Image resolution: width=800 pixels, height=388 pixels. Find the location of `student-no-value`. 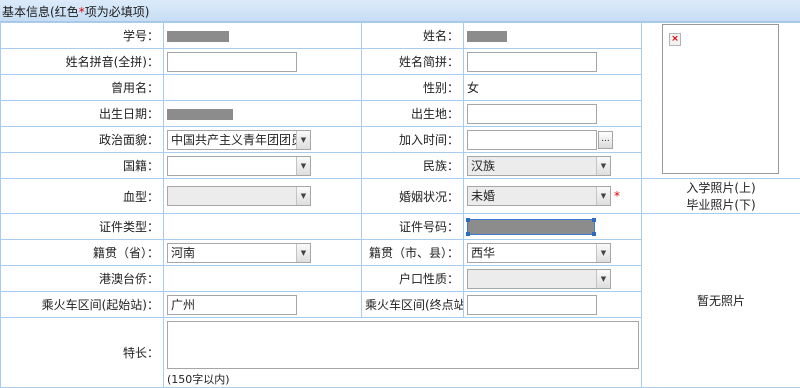

student-no-value is located at coordinates (263, 36).